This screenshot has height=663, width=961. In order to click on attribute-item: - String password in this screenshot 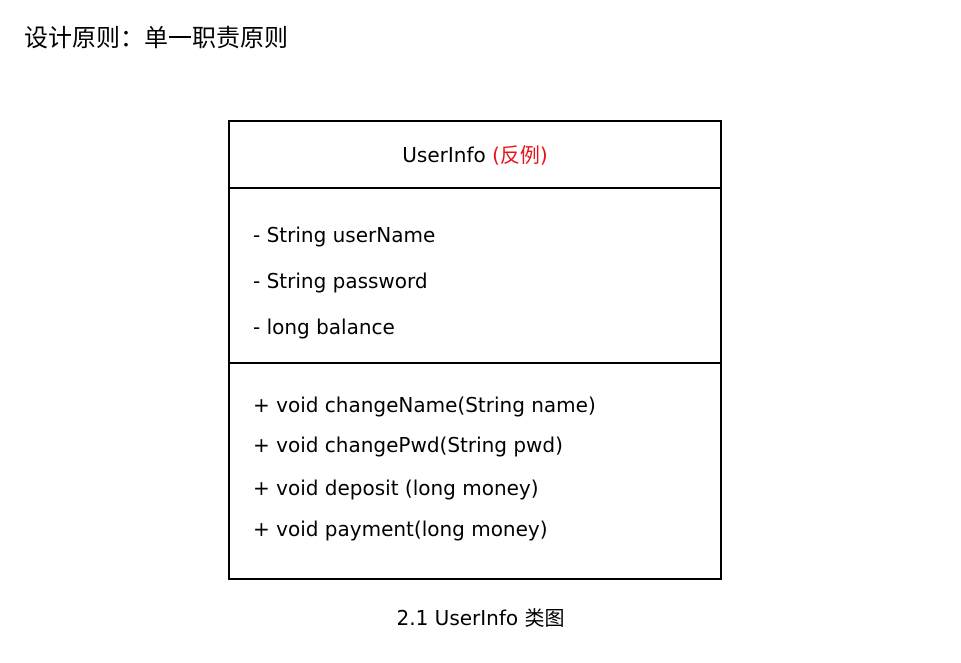, I will do `click(340, 281)`.